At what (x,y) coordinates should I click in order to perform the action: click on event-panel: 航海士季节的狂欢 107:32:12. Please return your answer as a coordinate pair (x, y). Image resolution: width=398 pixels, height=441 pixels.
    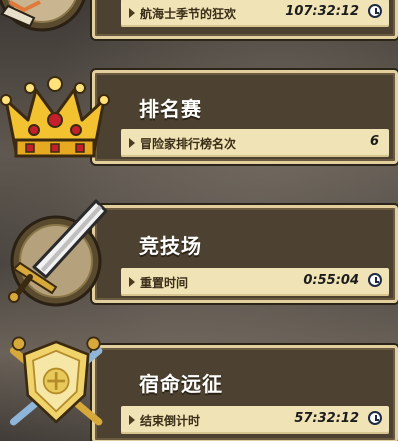
    Looking at the image, I should click on (245, 19).